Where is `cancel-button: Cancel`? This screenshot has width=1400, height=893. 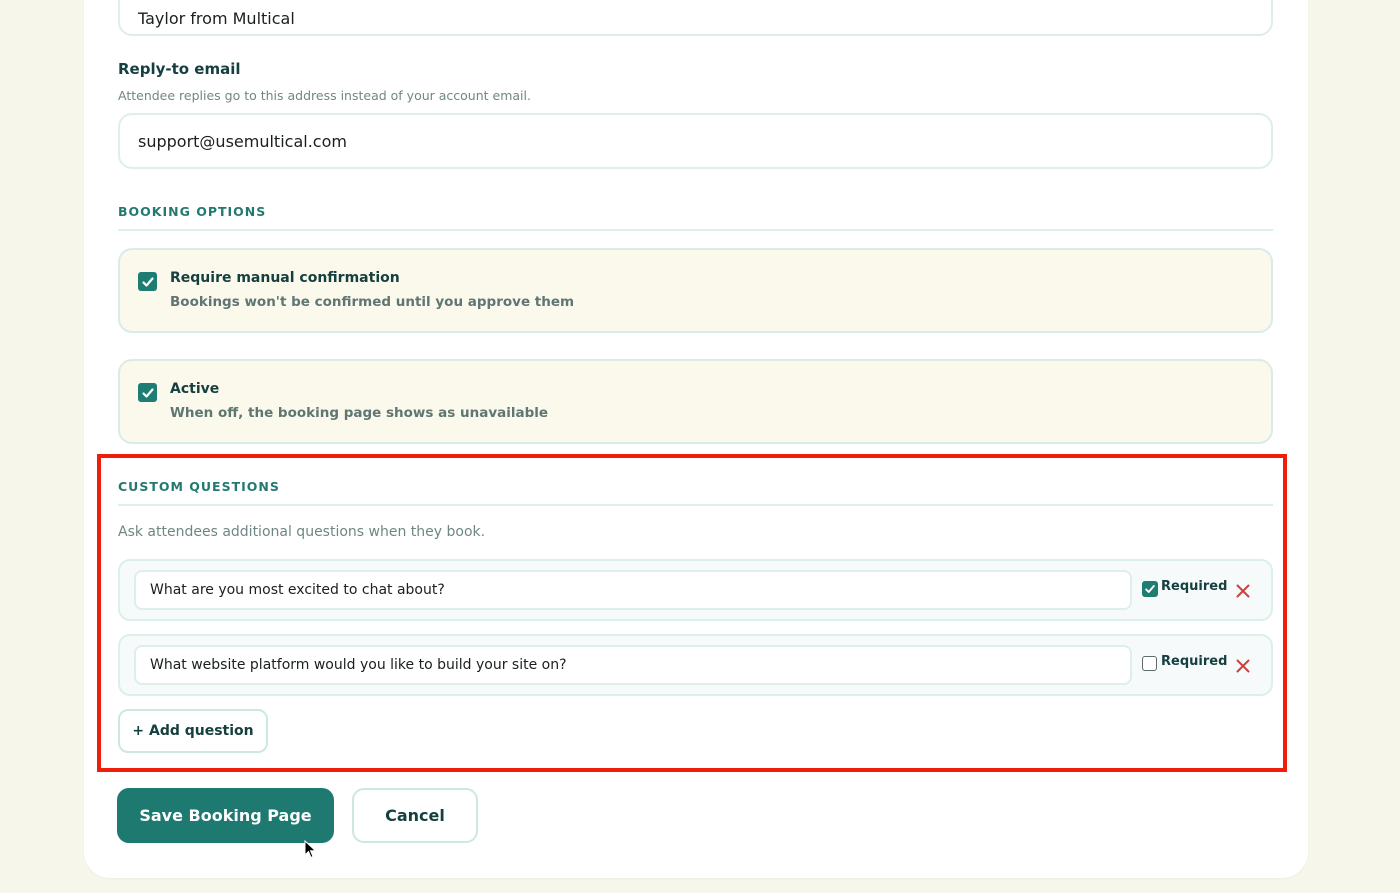 cancel-button: Cancel is located at coordinates (415, 815).